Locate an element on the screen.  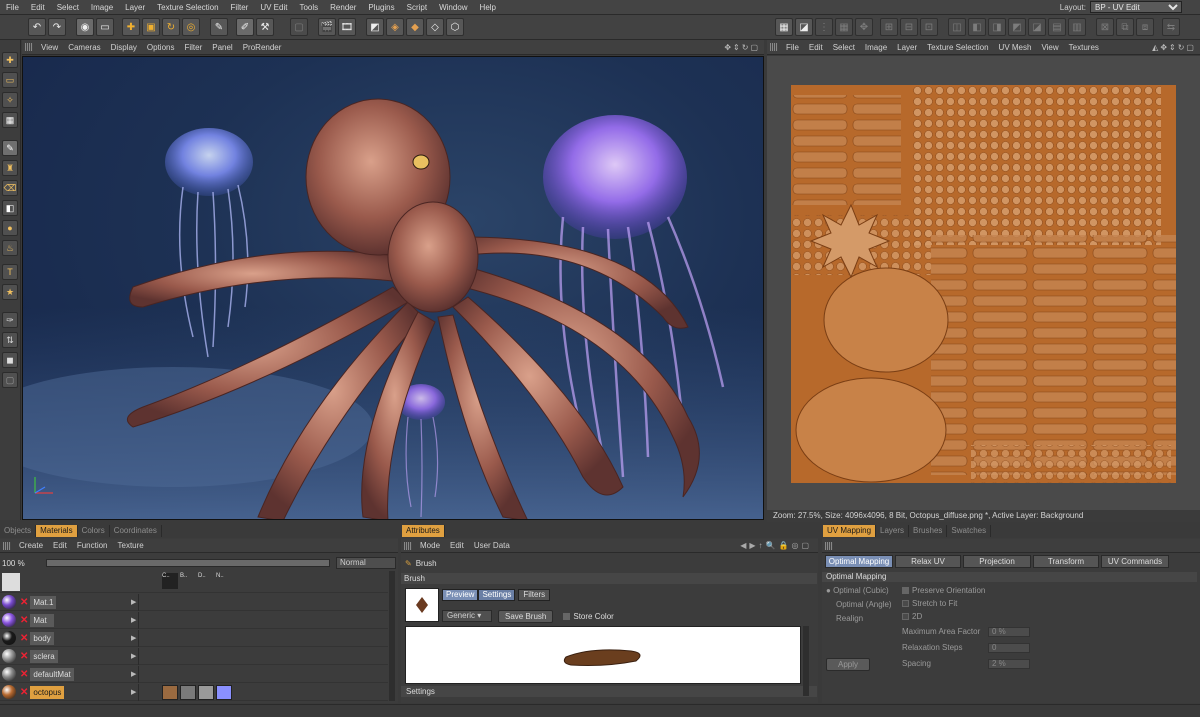
vp-menu-options: Options is located at coordinates (161, 47).